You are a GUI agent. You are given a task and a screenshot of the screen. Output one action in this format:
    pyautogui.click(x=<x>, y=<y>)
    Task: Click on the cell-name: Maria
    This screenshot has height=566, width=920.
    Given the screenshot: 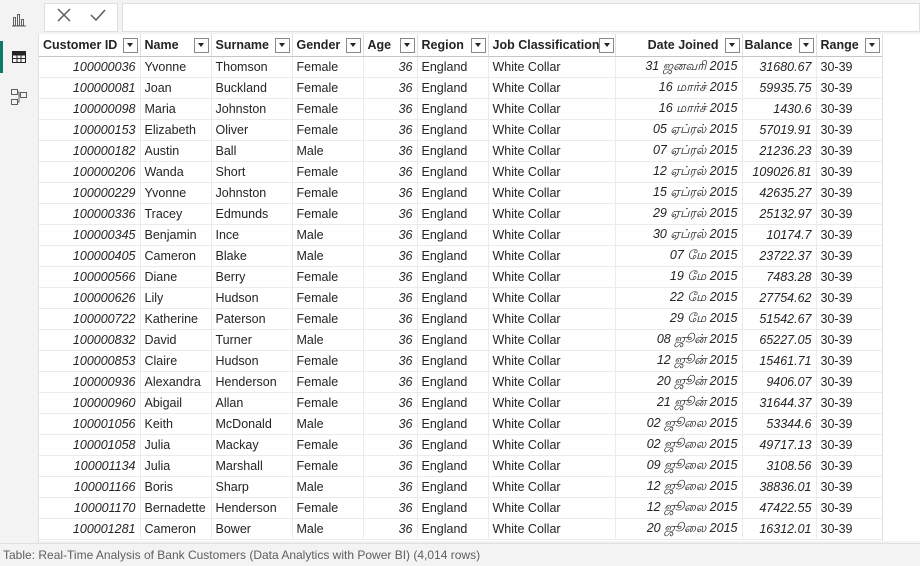 What is the action you would take?
    pyautogui.click(x=176, y=109)
    